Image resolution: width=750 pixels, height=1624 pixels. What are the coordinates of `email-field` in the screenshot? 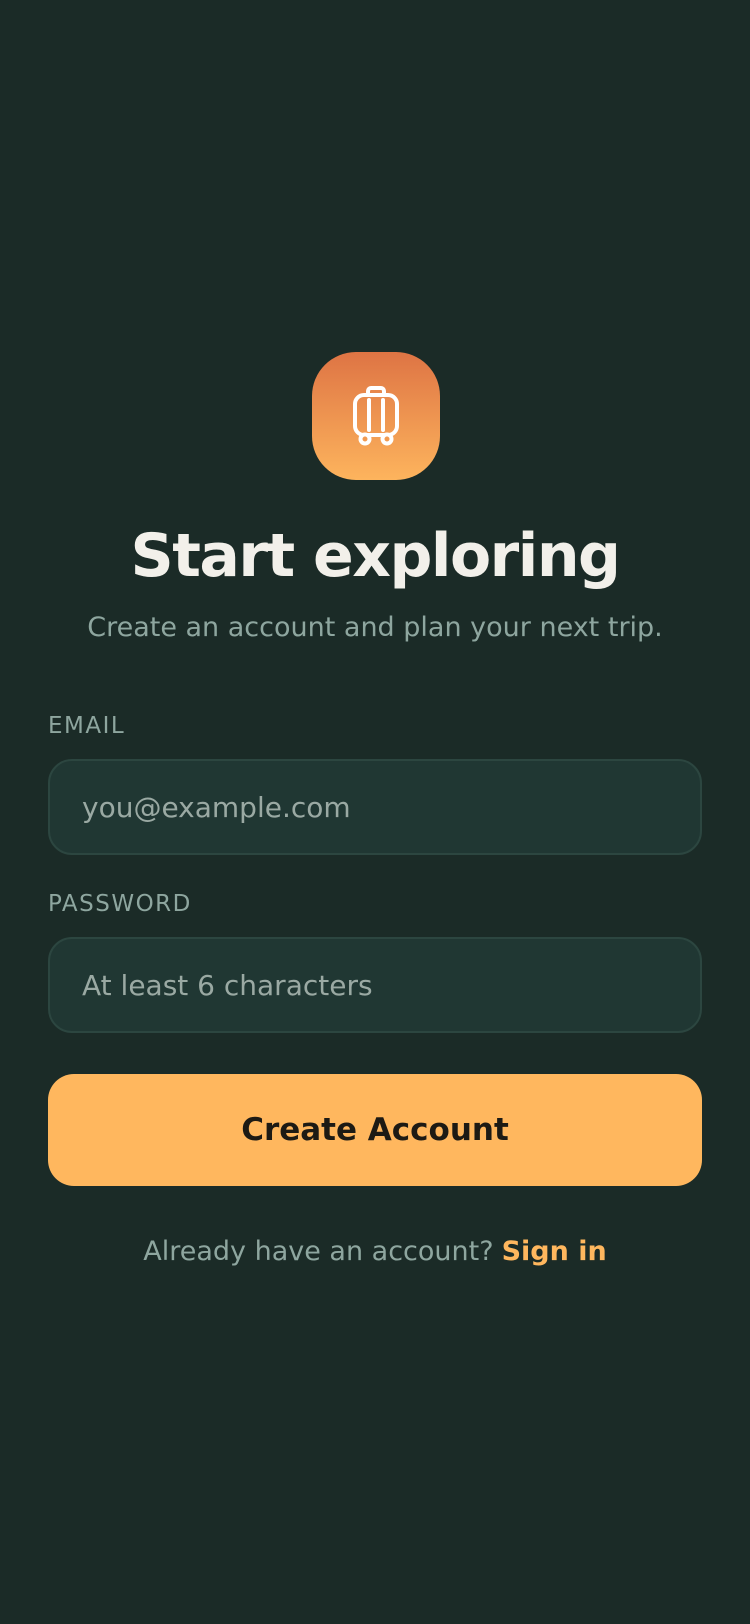 It's located at (375, 807).